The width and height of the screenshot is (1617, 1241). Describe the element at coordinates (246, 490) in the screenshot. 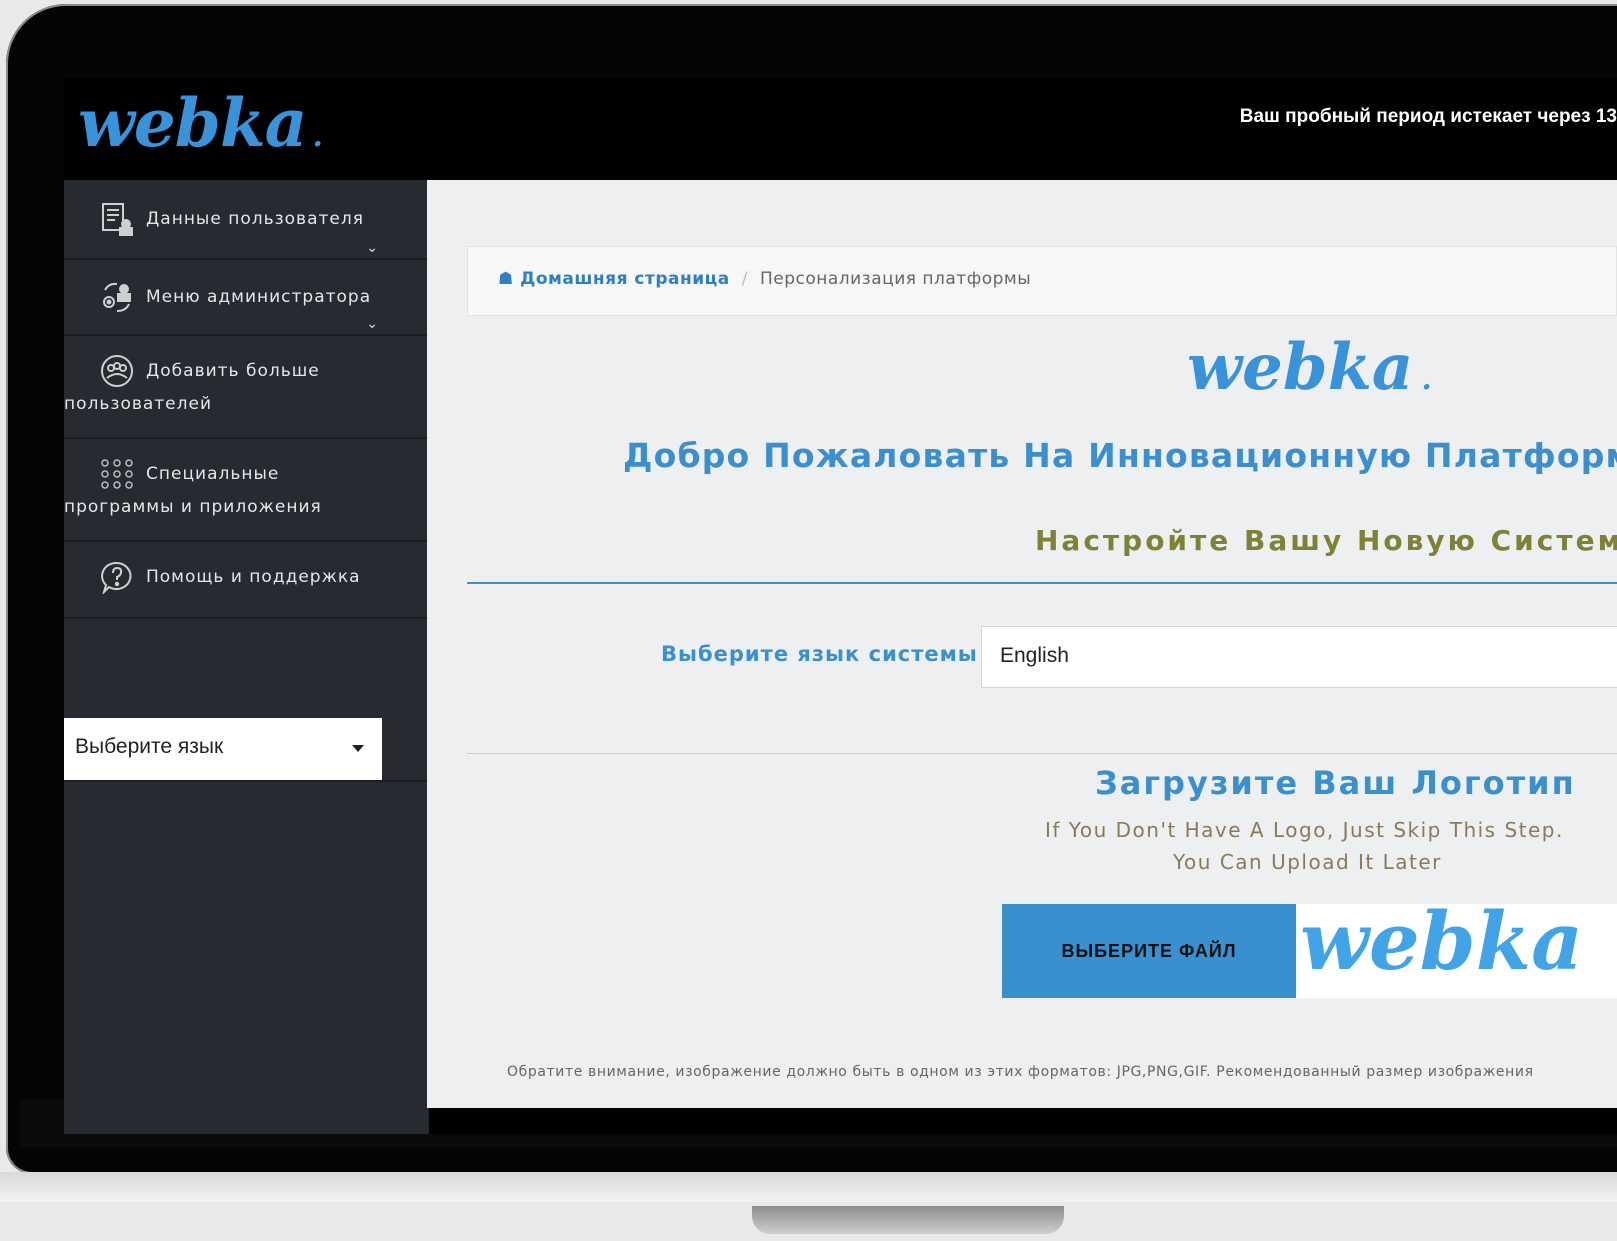

I see `sidebar-item-special-apps: Специальные программы и приложения` at that location.